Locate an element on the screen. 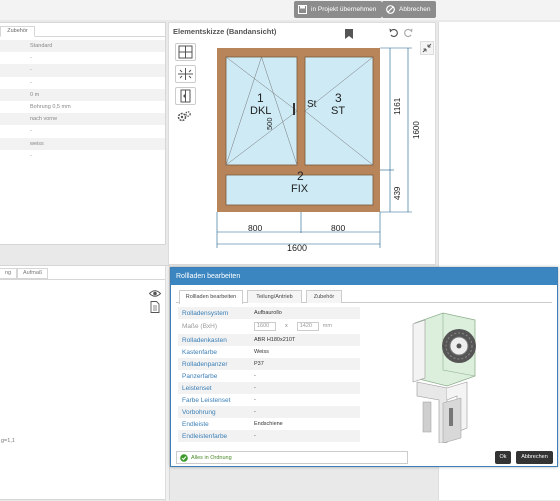 The width and height of the screenshot is (560, 501). handle-height-label: 500 is located at coordinates (269, 123).